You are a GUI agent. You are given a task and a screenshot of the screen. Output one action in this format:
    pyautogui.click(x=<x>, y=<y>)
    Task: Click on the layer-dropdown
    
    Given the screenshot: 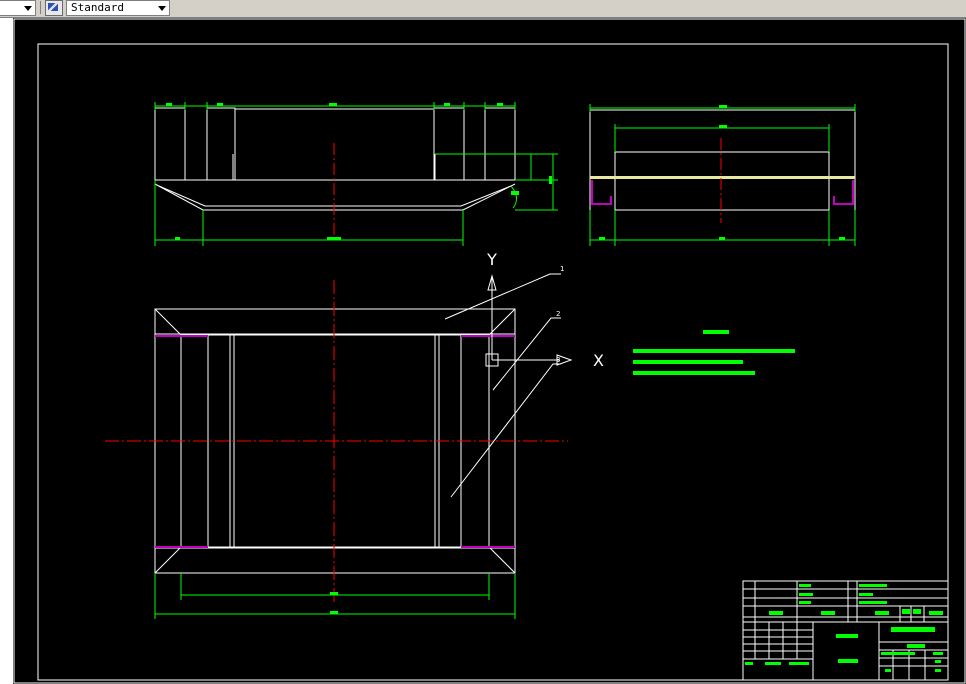 What is the action you would take?
    pyautogui.click(x=18, y=8)
    